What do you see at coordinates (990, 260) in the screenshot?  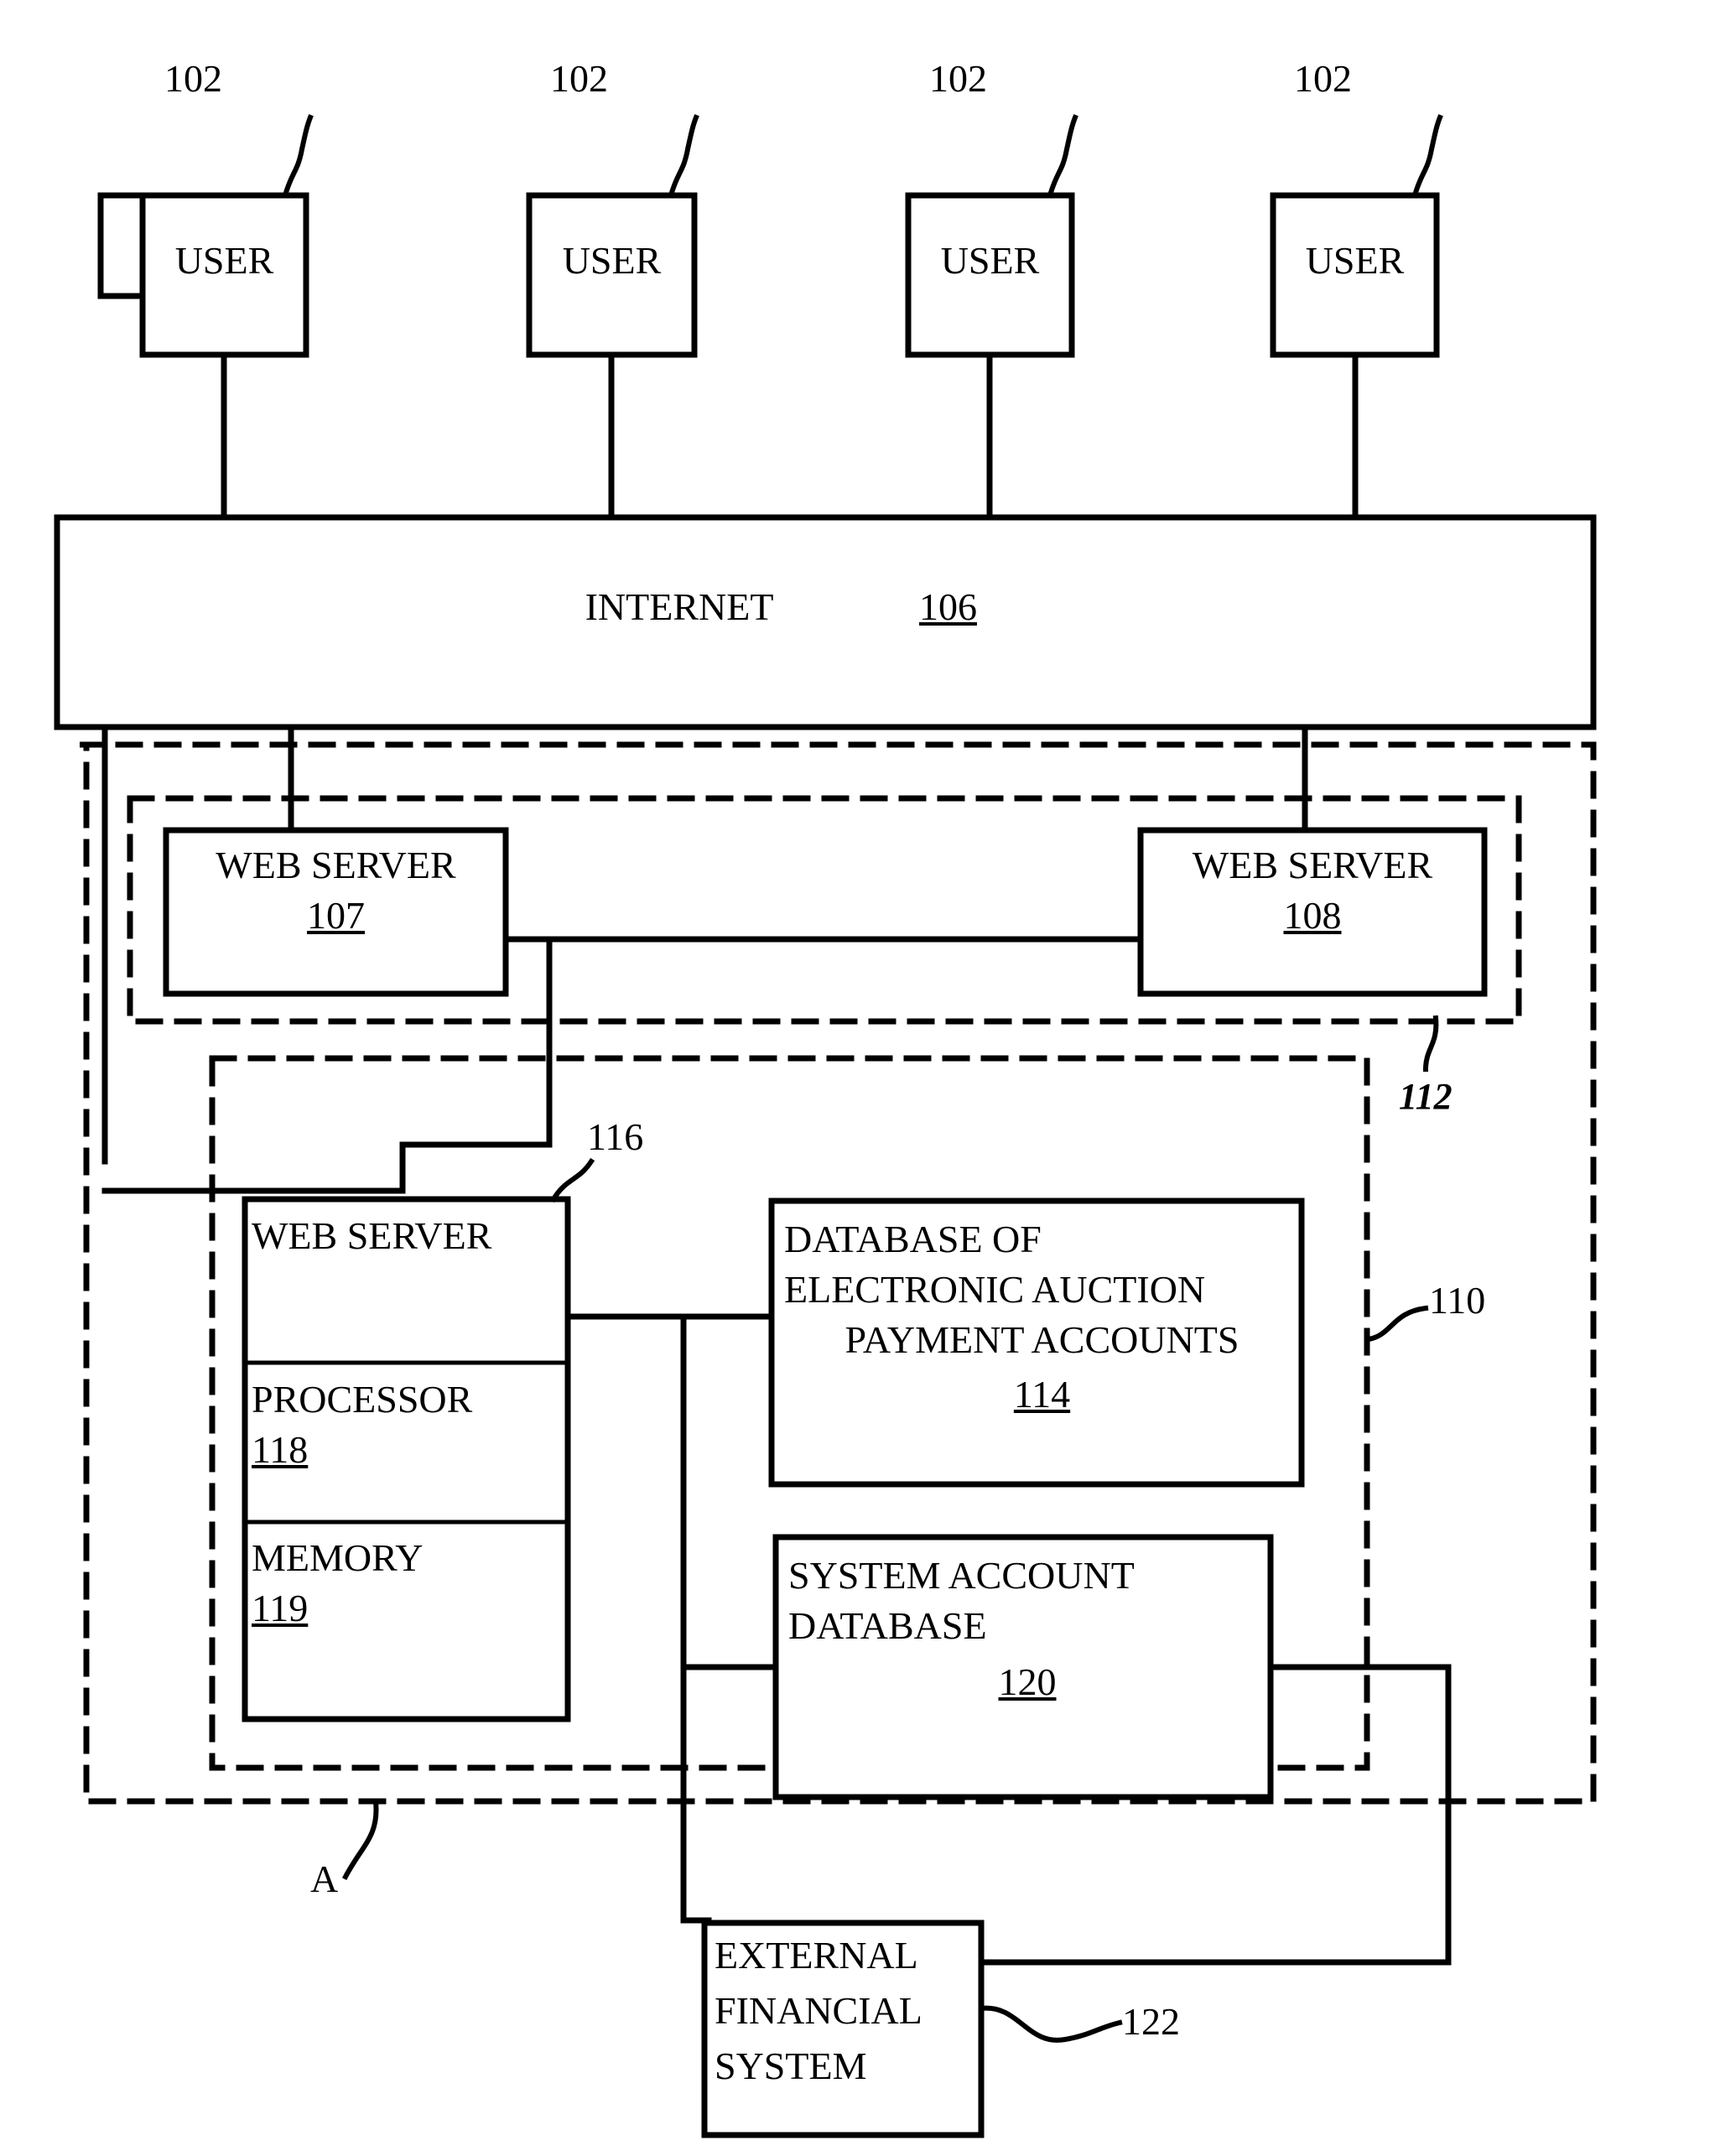 I see `user-label-3: USER` at bounding box center [990, 260].